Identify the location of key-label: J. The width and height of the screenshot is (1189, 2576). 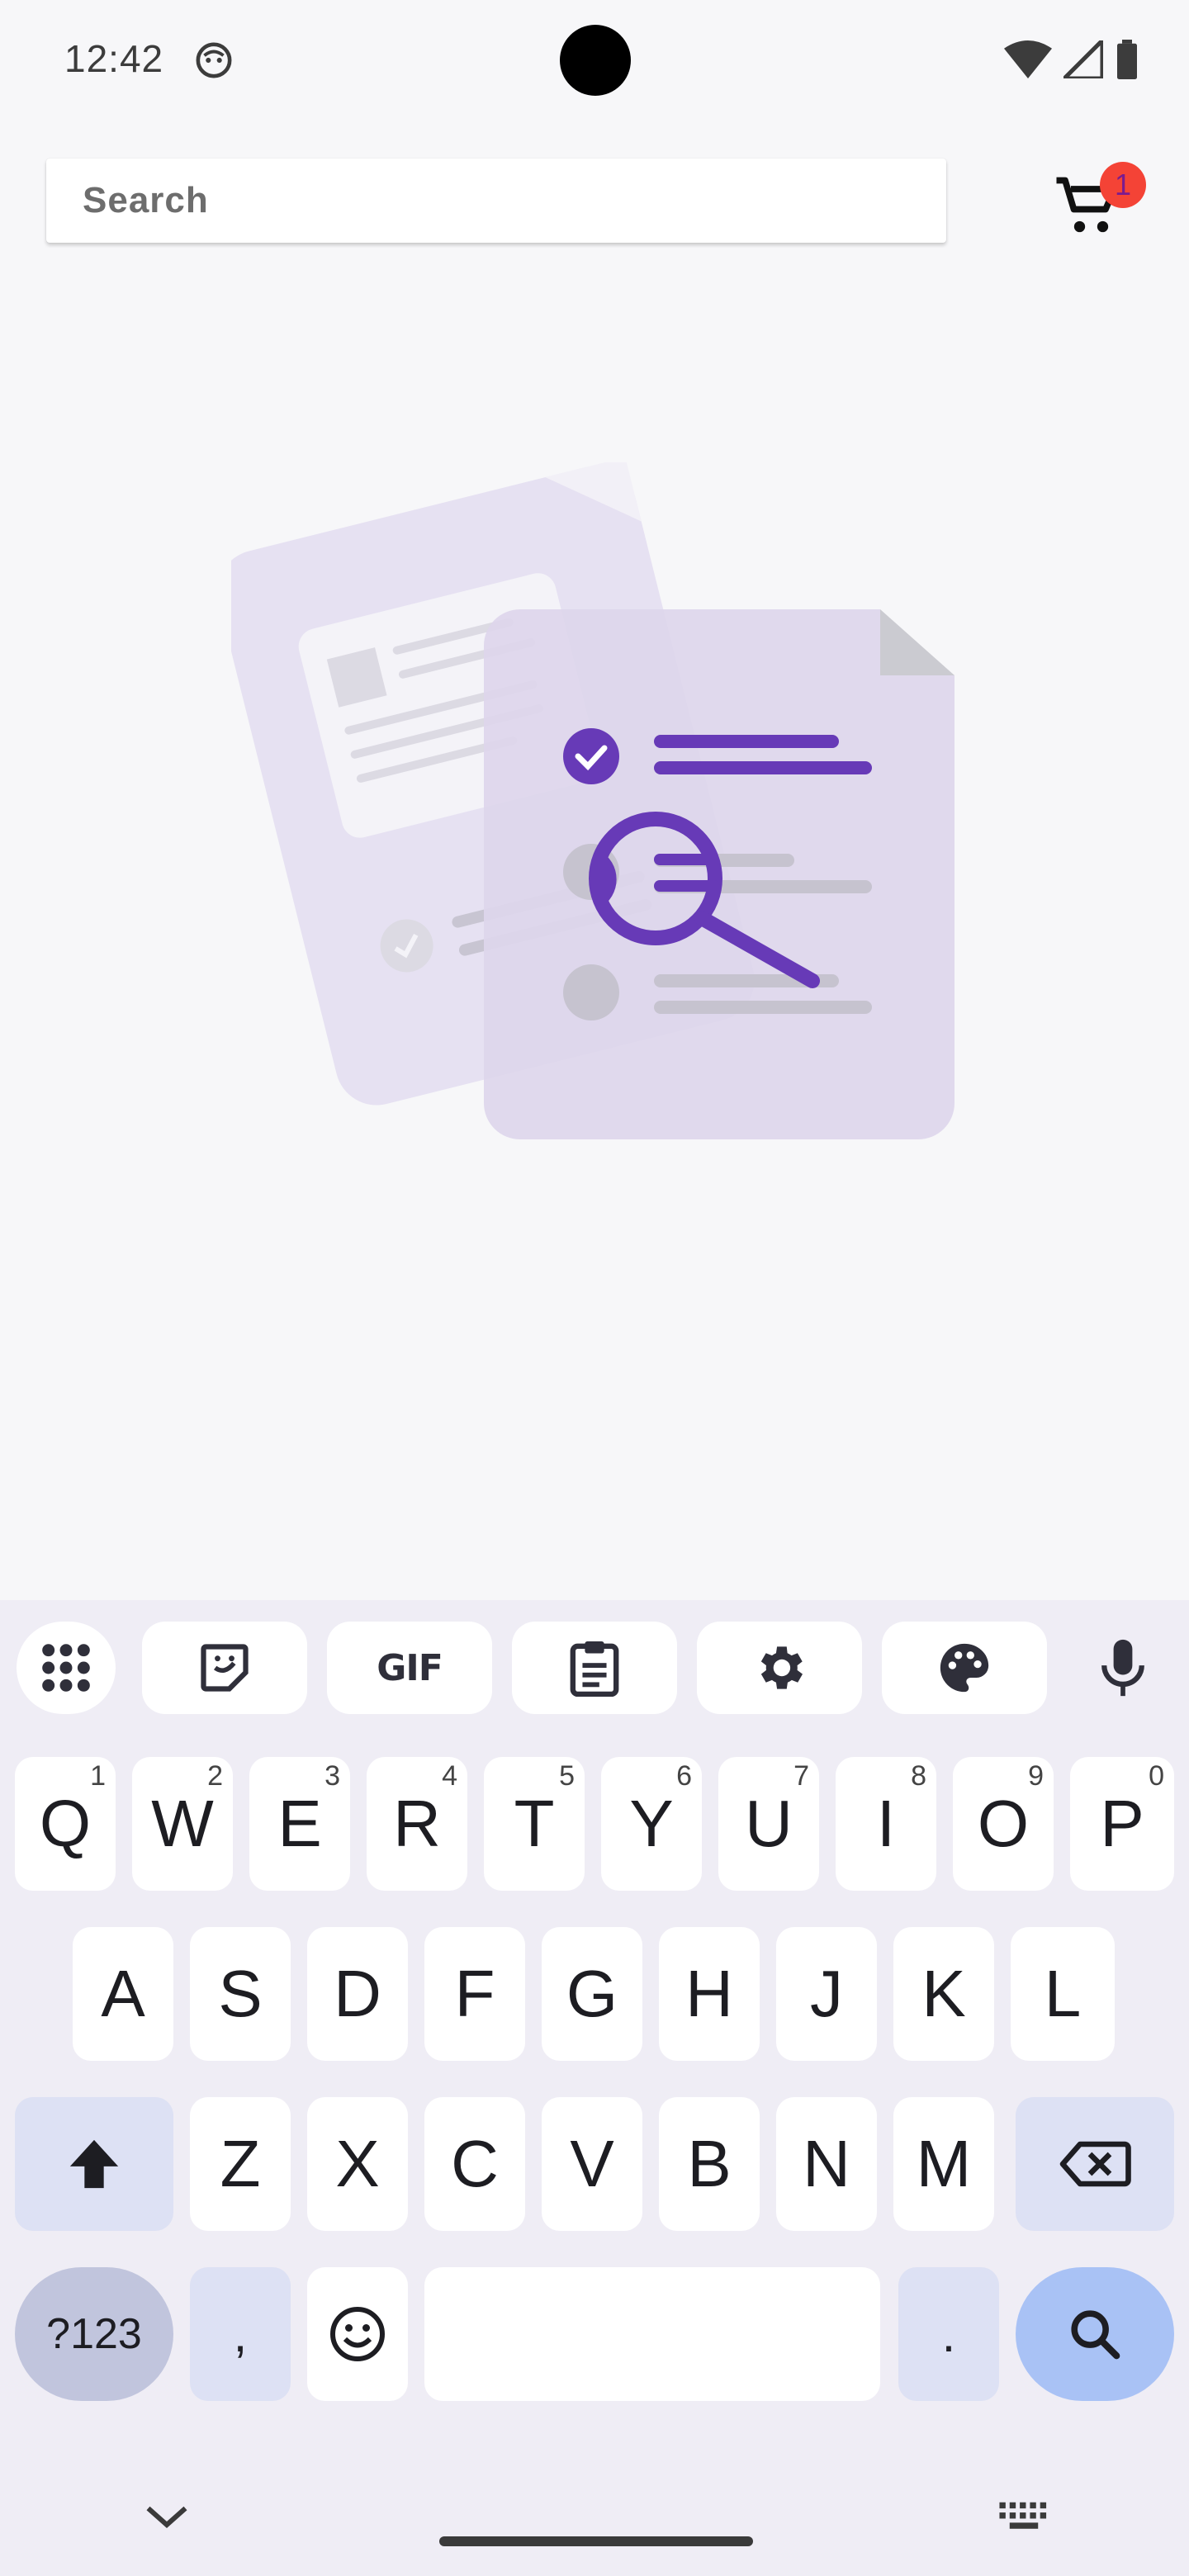
(826, 1993).